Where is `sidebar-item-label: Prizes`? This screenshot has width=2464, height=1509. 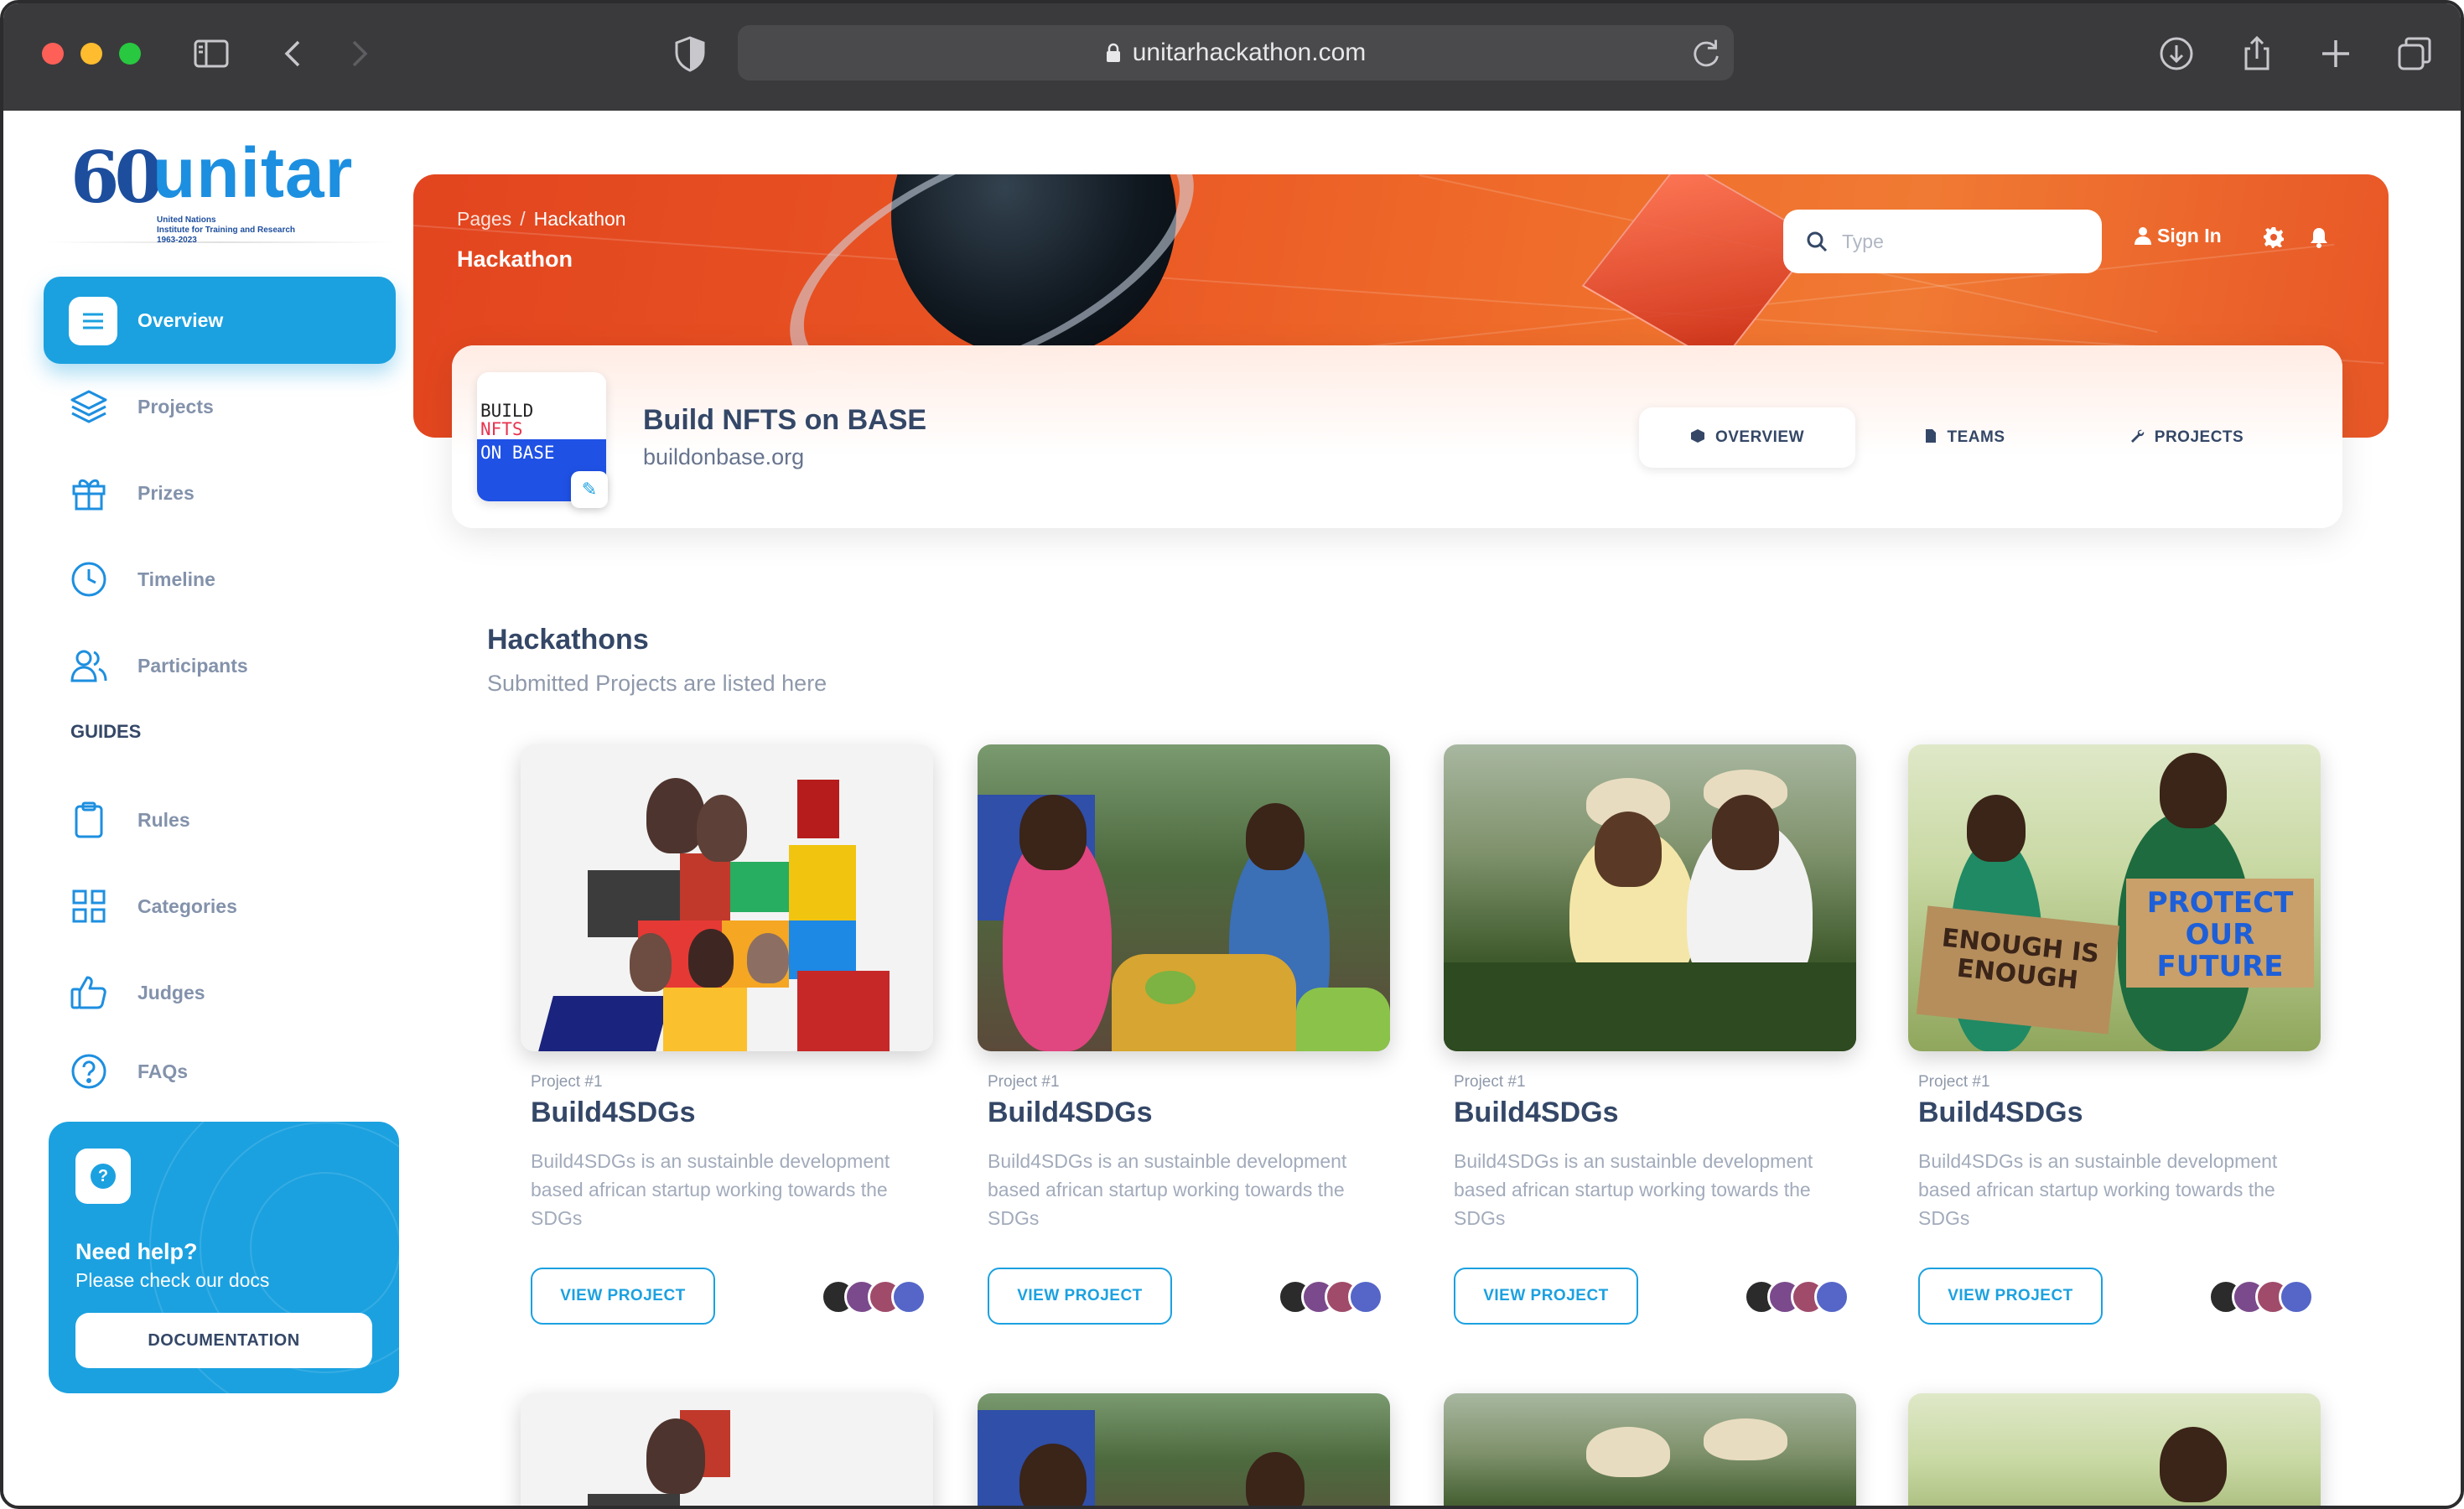
sidebar-item-label: Prizes is located at coordinates (166, 493).